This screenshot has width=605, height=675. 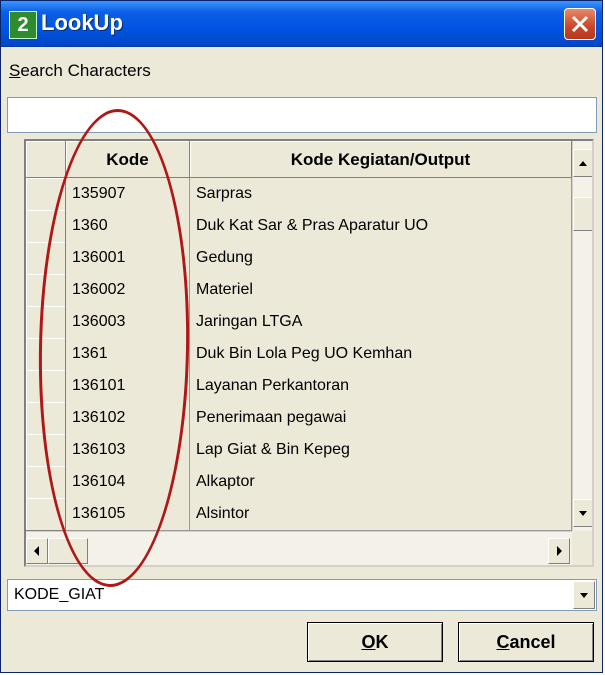 What do you see at coordinates (128, 194) in the screenshot?
I see `cell-kode: 135907` at bounding box center [128, 194].